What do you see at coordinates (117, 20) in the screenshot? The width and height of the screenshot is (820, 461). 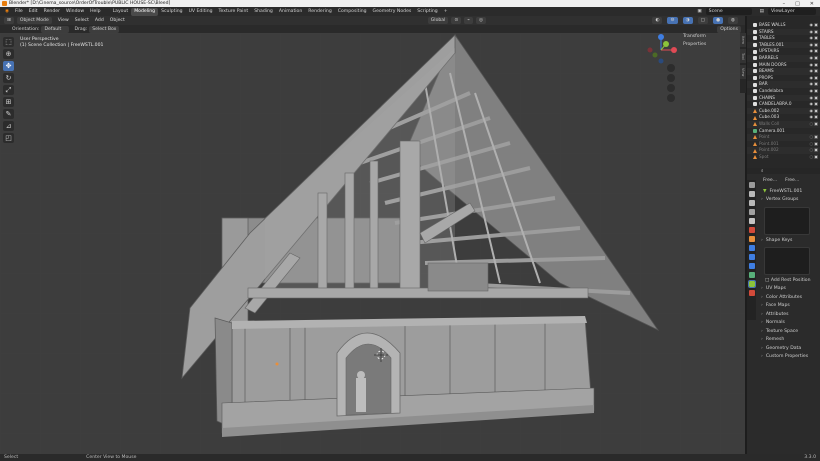 I see `menu-object: Object` at bounding box center [117, 20].